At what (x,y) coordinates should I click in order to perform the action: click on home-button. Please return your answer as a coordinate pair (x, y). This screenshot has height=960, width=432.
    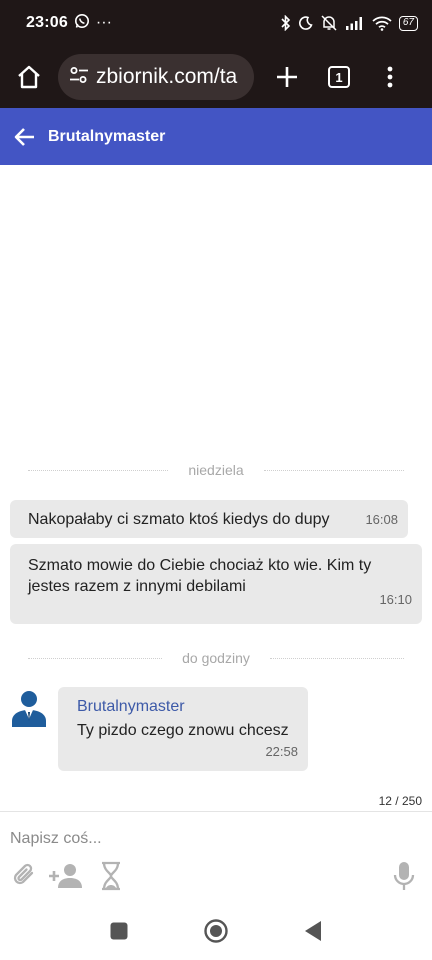
    Looking at the image, I should click on (216, 931).